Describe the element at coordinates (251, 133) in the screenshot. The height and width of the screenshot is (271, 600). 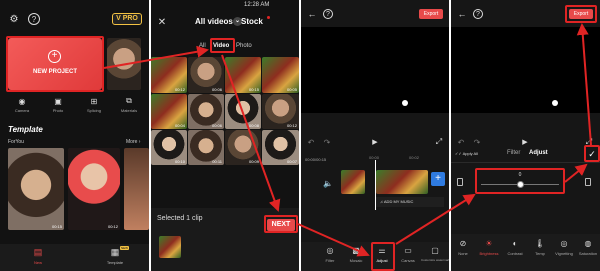
I see `arrow-video-tab-to-next` at that location.